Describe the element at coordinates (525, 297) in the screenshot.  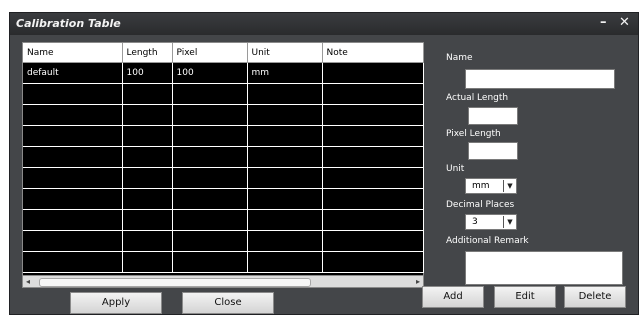
I see `edit-button: Edit` at that location.